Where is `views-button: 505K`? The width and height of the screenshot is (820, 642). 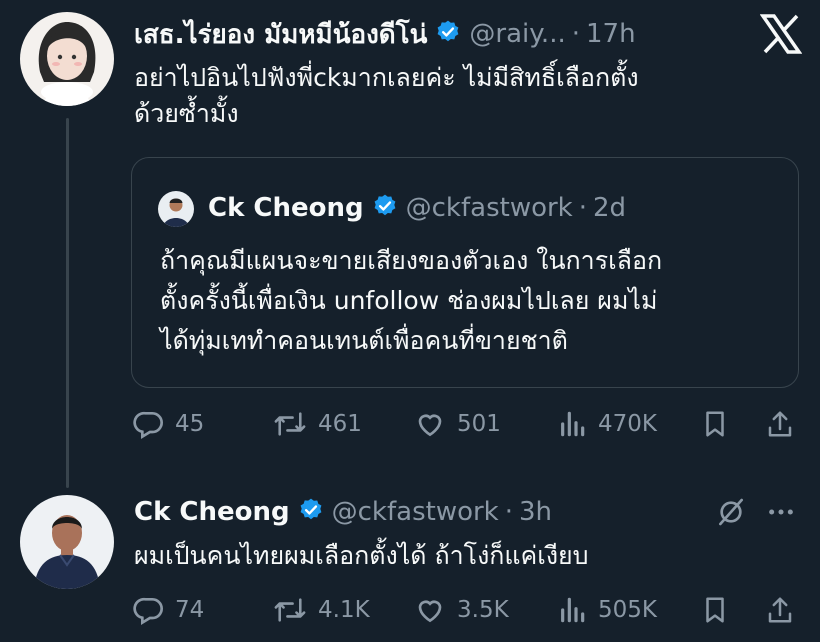
views-button: 505K is located at coordinates (606, 610).